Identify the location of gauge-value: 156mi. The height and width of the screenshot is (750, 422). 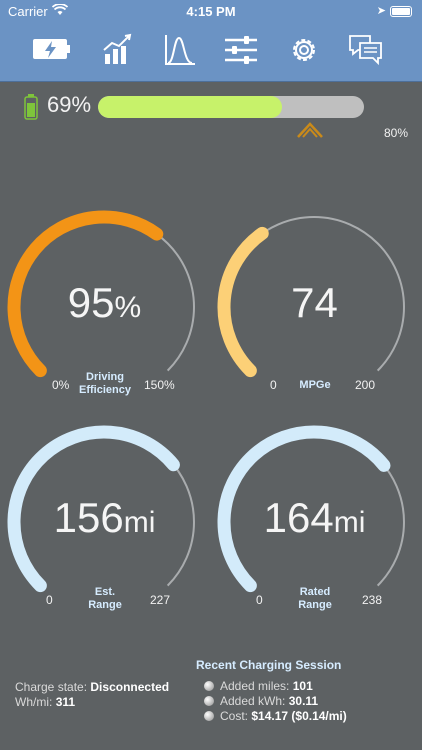
(104, 517).